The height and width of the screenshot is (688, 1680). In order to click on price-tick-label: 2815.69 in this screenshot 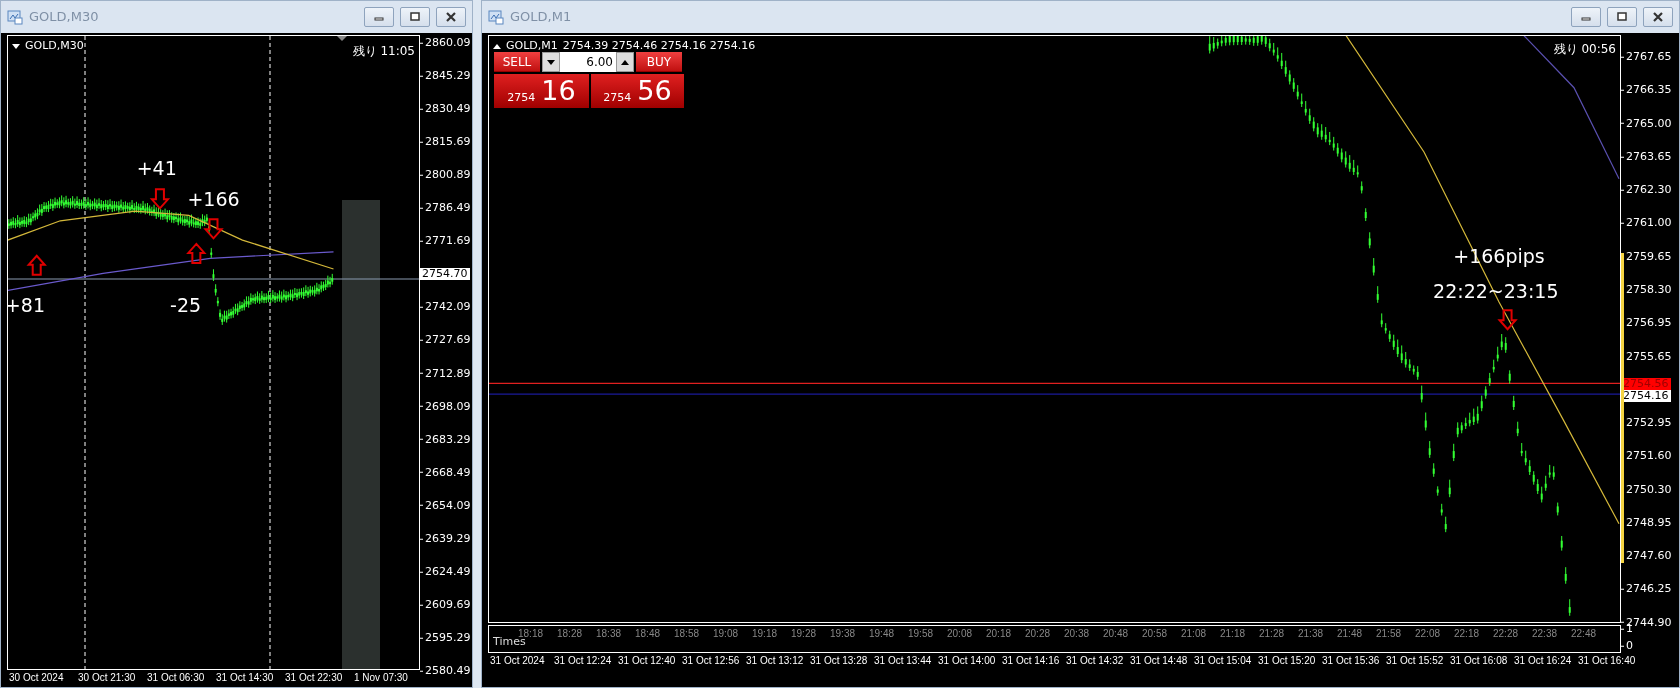, I will do `click(445, 142)`.